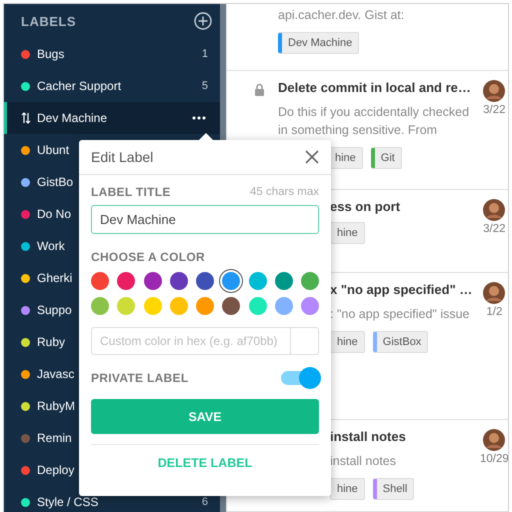  I want to click on label-name: Gherki, so click(54, 278).